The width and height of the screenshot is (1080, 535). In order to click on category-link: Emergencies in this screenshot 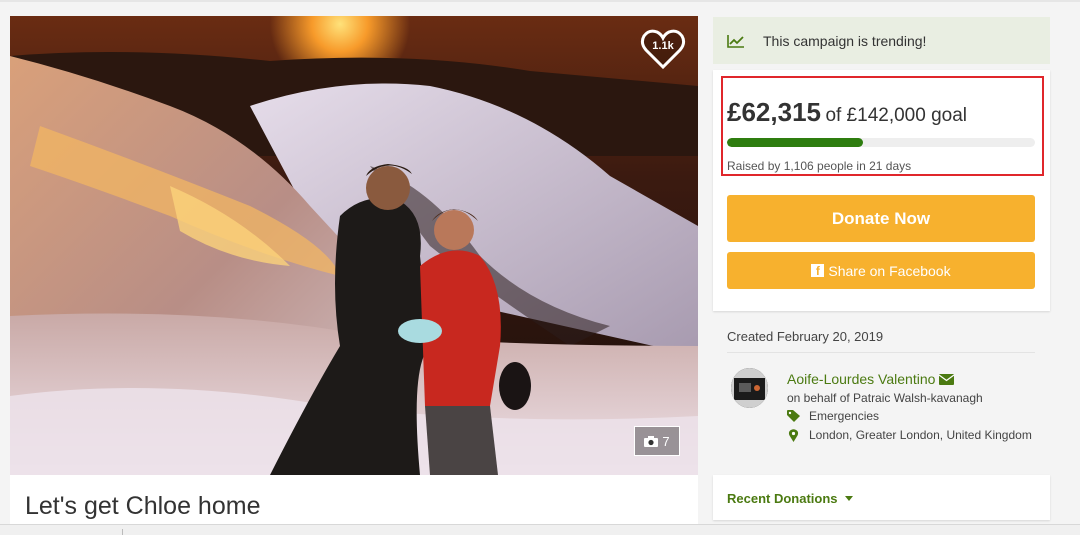, I will do `click(844, 416)`.